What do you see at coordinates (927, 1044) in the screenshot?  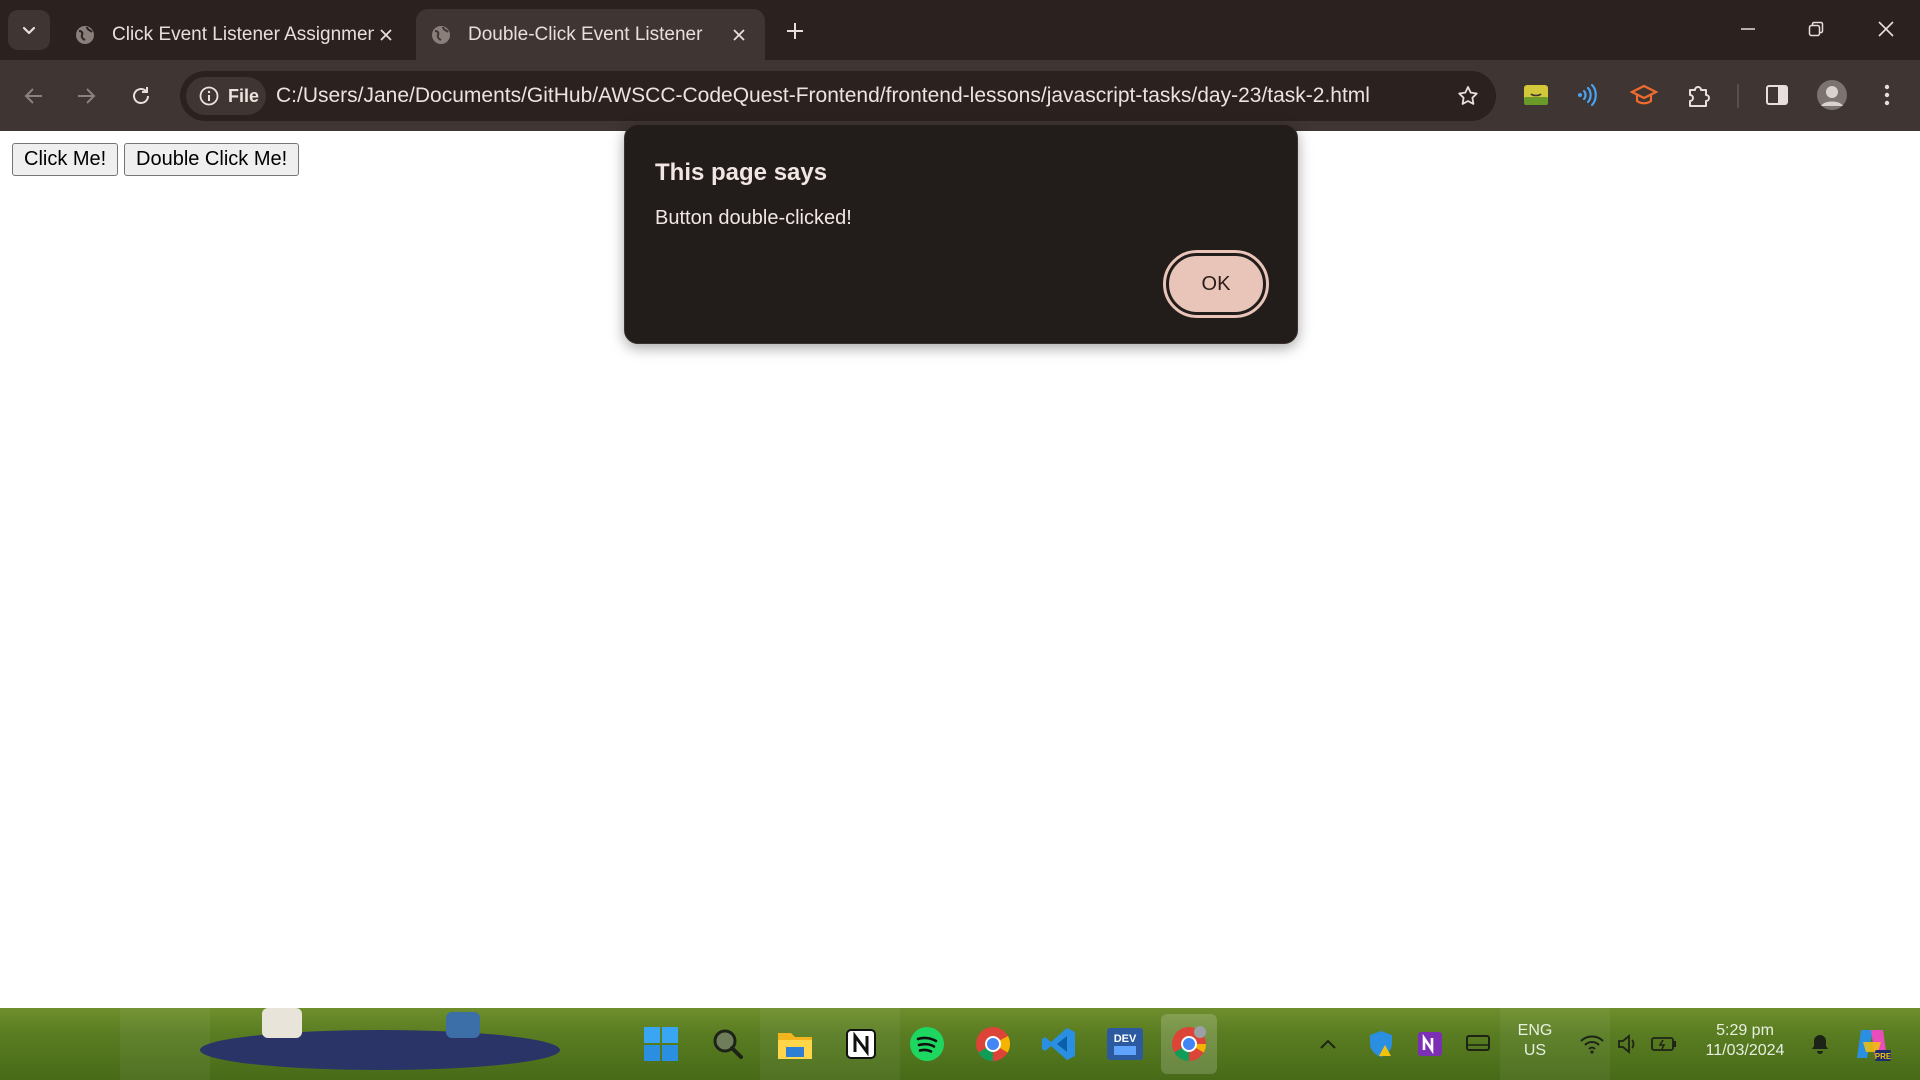 I see `spotify-icon` at bounding box center [927, 1044].